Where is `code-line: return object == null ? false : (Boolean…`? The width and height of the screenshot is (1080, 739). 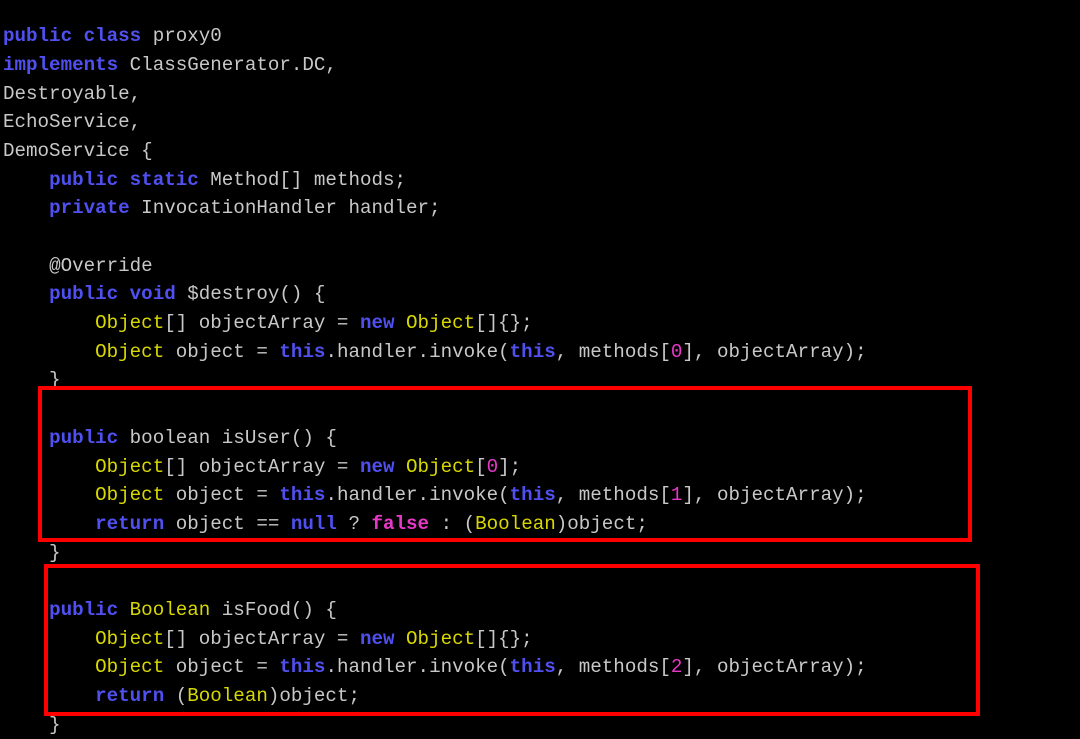
code-line: return object == null ? false : (Boolean… is located at coordinates (435, 524).